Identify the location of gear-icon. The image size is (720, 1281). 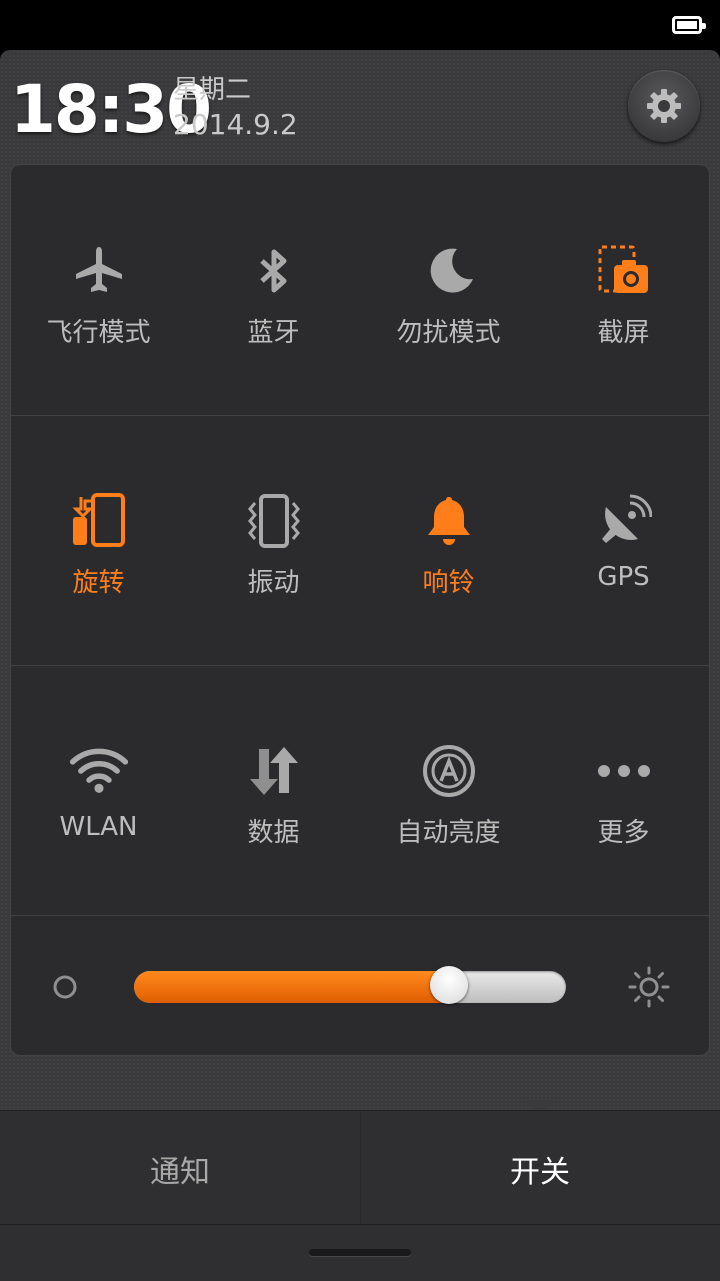
(664, 106).